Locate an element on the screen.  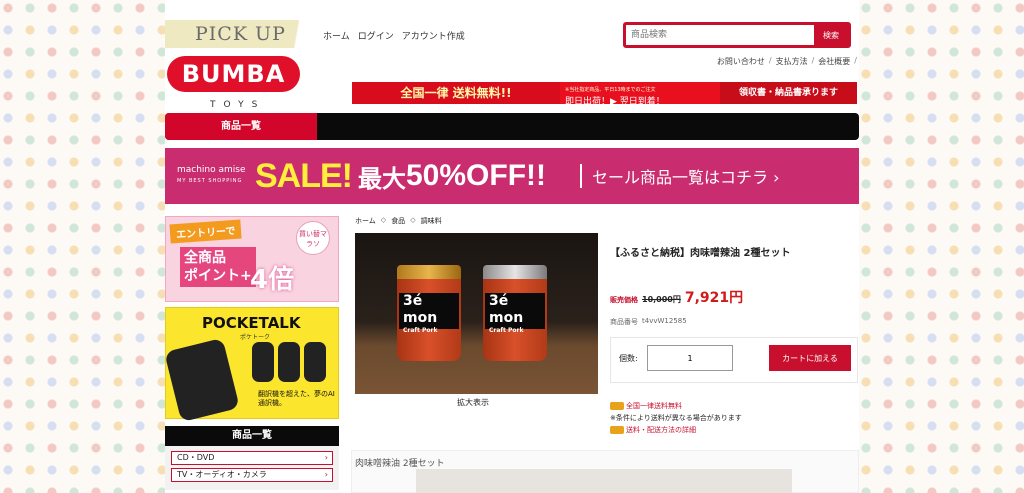
sale-link: セール商品一覧はコチラ › is located at coordinates (680, 176).